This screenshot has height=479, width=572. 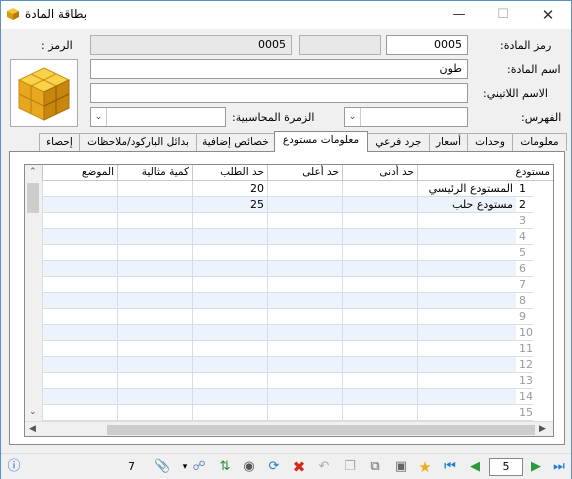 I want to click on prev-icon: ◀, so click(x=475, y=467).